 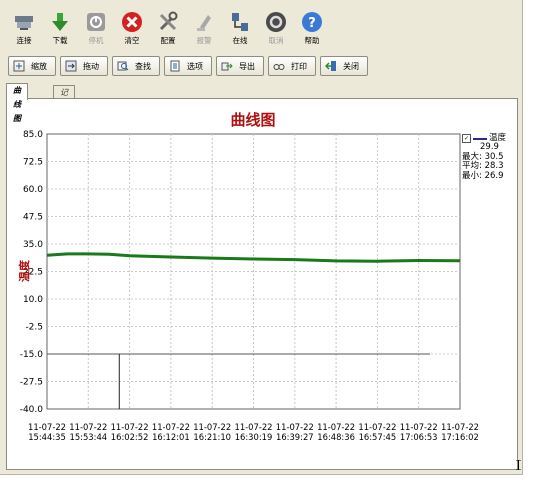 I want to click on x-tick-label: 15:44:35, so click(x=47, y=437).